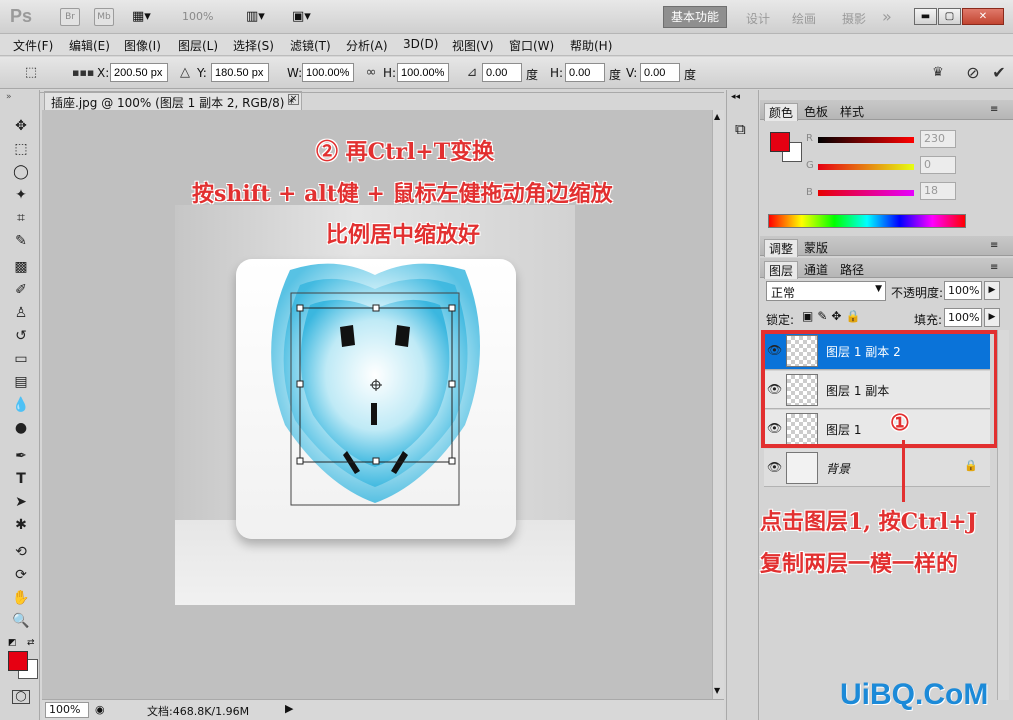 Image resolution: width=1013 pixels, height=720 pixels. What do you see at coordinates (816, 111) in the screenshot?
I see `tab-swatches: 色板` at bounding box center [816, 111].